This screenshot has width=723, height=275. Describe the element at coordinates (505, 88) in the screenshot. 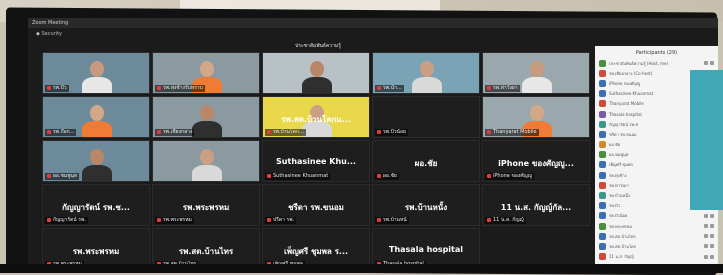

I see `participant-name-text: รพ.ท่าวังผา` at that location.